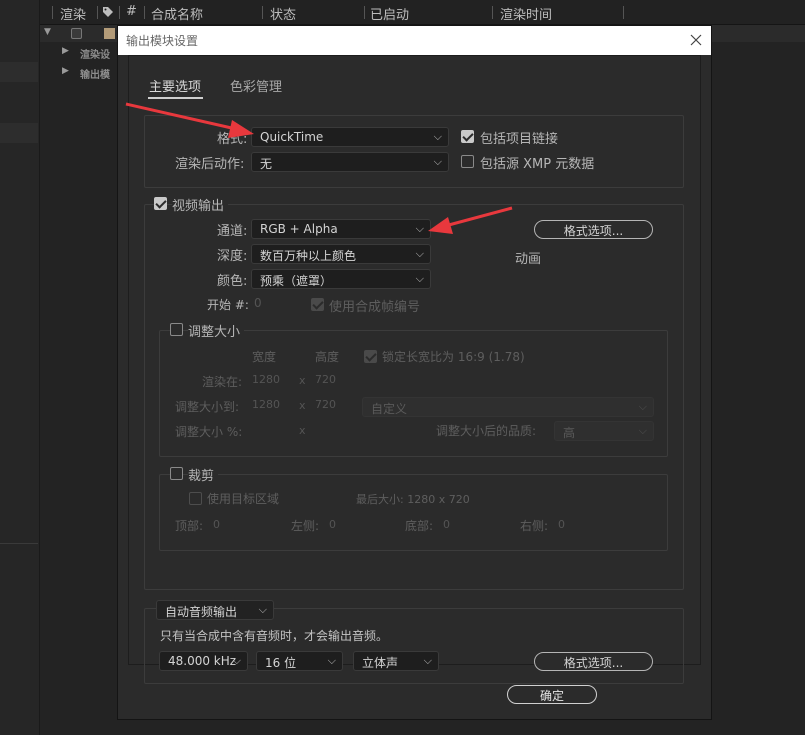  What do you see at coordinates (201, 612) in the screenshot?
I see `audio-output-mode-value: 自动音频输出` at bounding box center [201, 612].